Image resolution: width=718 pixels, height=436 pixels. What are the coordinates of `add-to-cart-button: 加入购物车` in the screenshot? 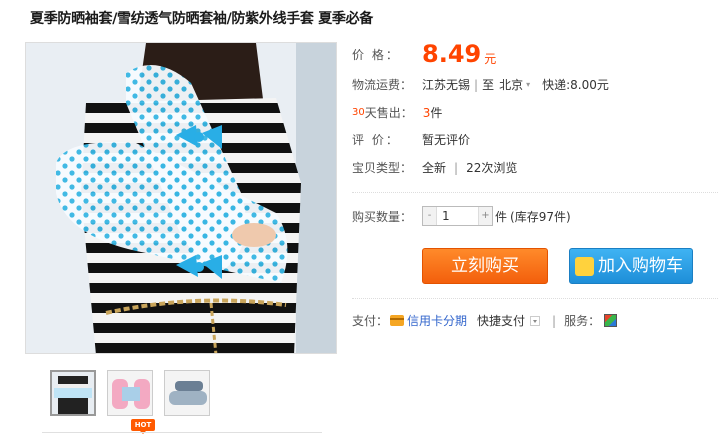 It's located at (631, 266).